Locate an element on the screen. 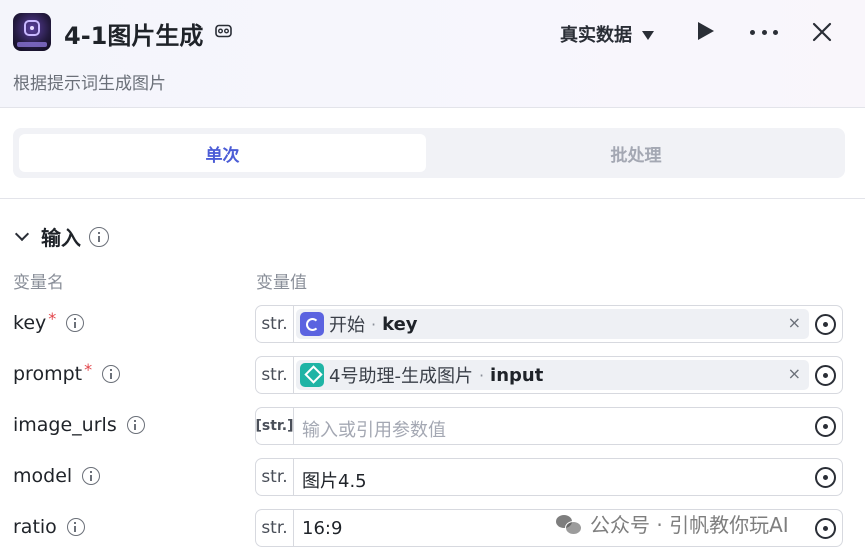 The height and width of the screenshot is (556, 865). play-icon is located at coordinates (706, 31).